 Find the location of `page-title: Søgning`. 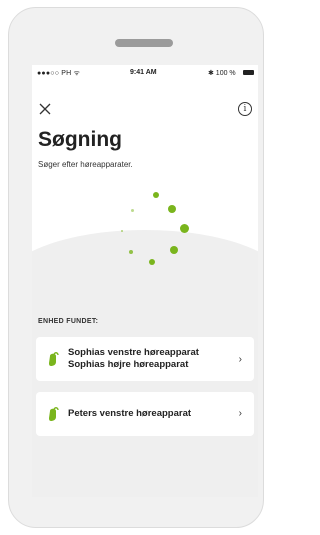

page-title: Søgning is located at coordinates (80, 139).